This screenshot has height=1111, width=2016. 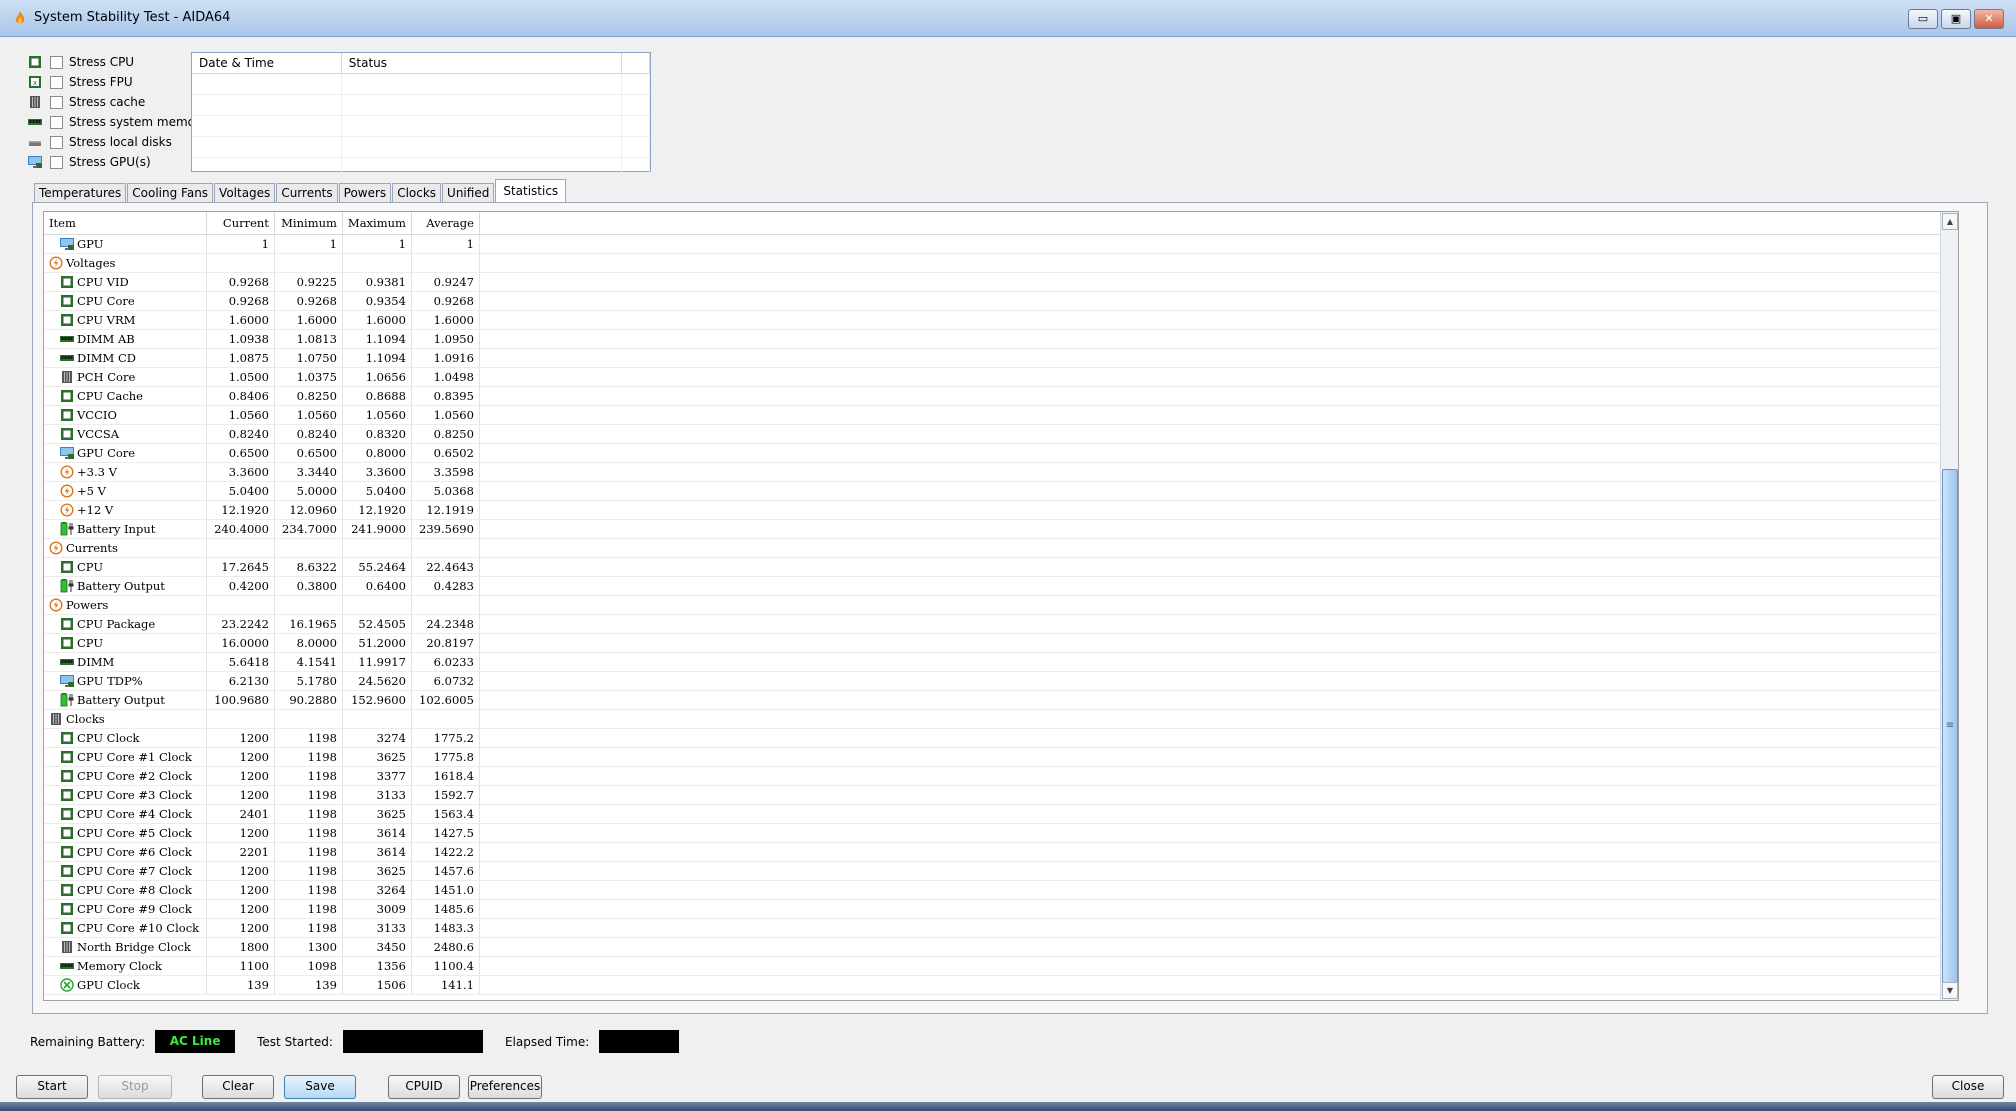 What do you see at coordinates (117, 82) in the screenshot?
I see `stress-fpu-option: x Stress FPU` at bounding box center [117, 82].